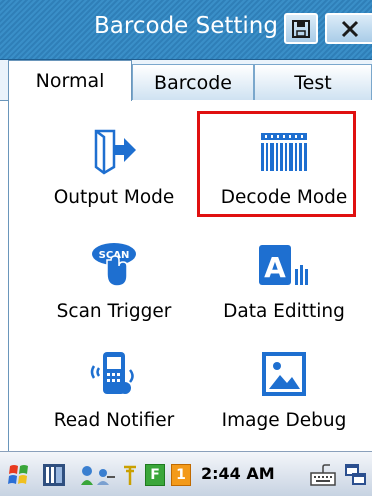 Image resolution: width=372 pixels, height=496 pixels. Describe the element at coordinates (114, 420) in the screenshot. I see `read-notifier-label: Read Notifier` at that location.